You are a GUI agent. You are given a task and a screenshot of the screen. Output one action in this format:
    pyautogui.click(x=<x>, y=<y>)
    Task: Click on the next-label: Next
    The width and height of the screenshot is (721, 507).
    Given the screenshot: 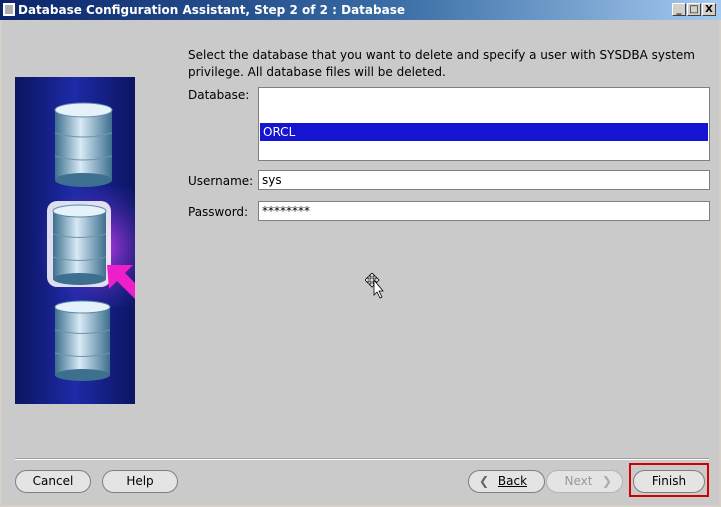 What is the action you would take?
    pyautogui.click(x=578, y=481)
    